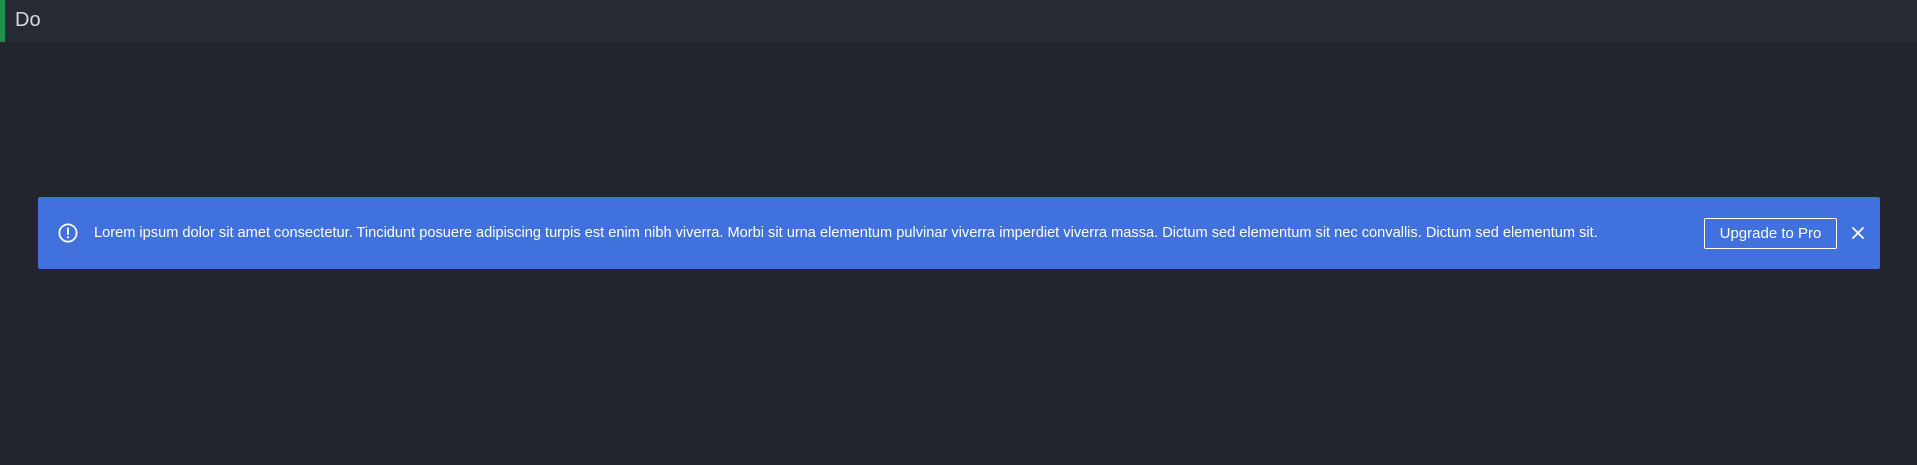 This screenshot has height=465, width=1917. What do you see at coordinates (1858, 233) in the screenshot?
I see `close-icon` at bounding box center [1858, 233].